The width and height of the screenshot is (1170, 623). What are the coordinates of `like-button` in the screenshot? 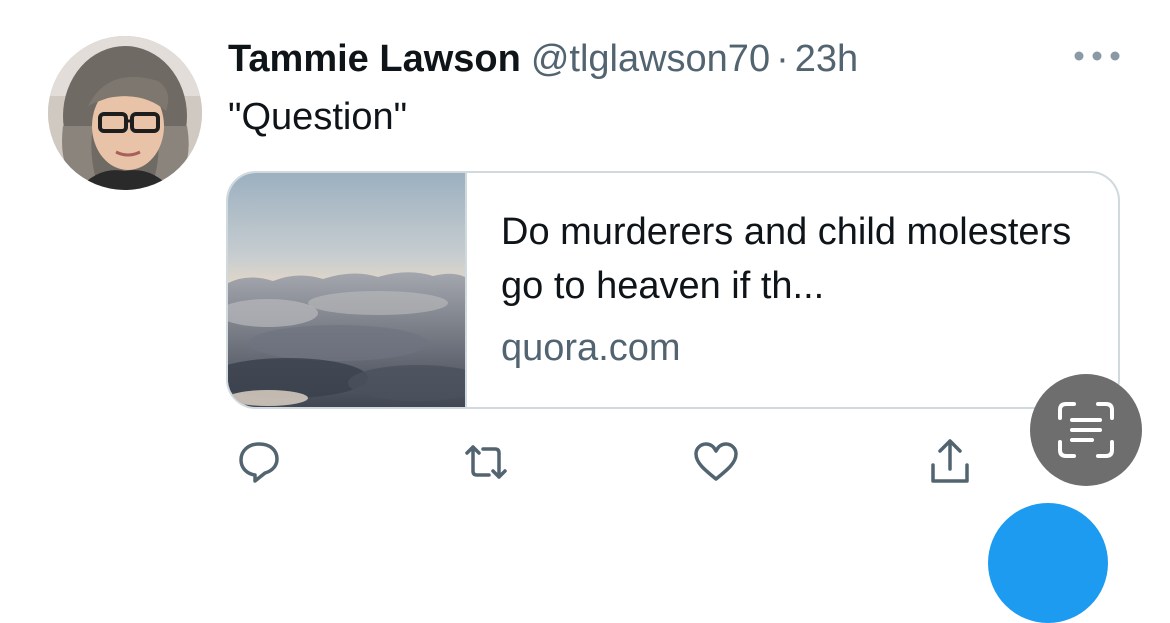 It's located at (716, 462).